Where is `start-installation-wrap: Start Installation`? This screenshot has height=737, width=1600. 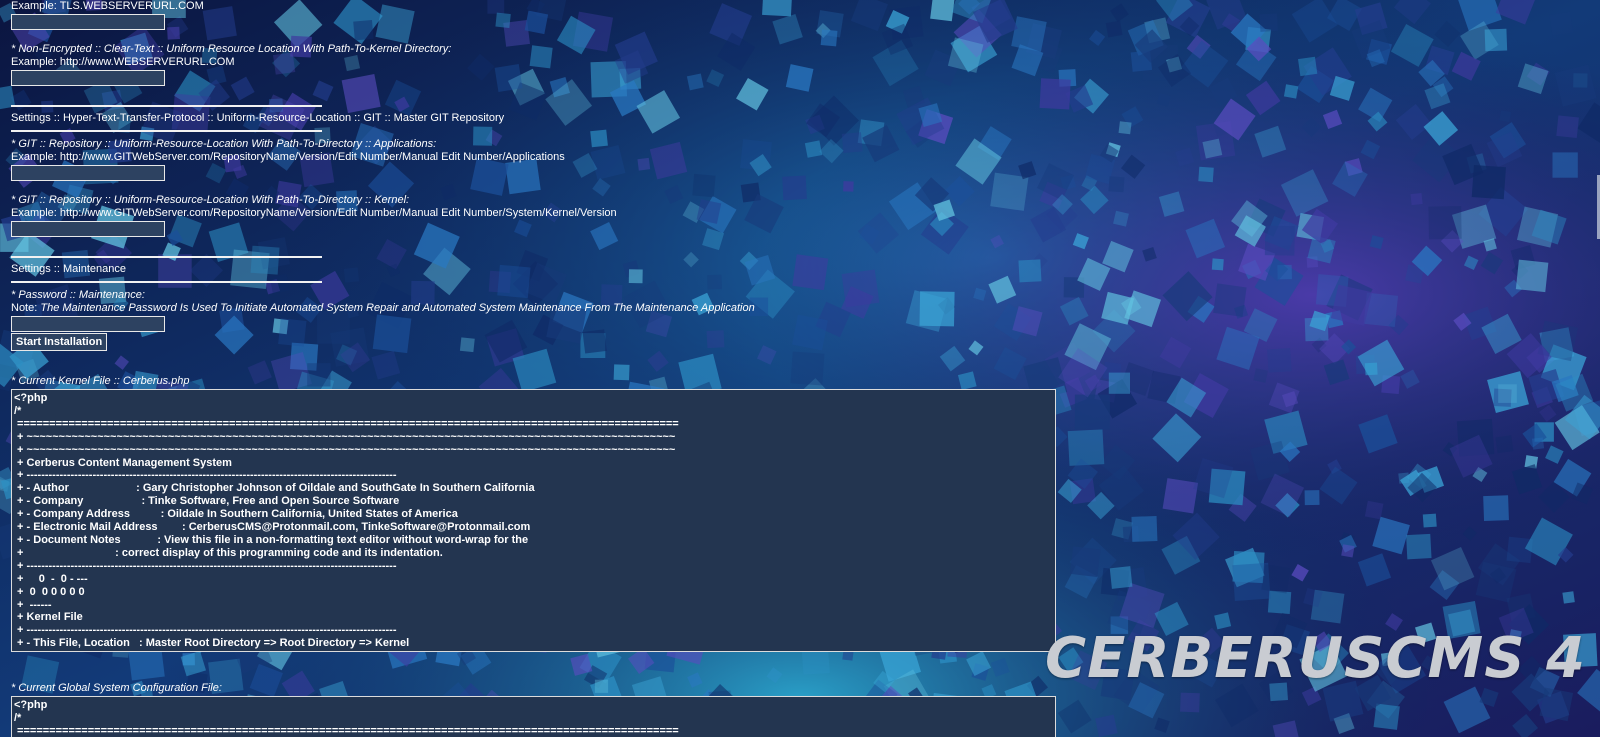
start-installation-wrap: Start Installation is located at coordinates (59, 342).